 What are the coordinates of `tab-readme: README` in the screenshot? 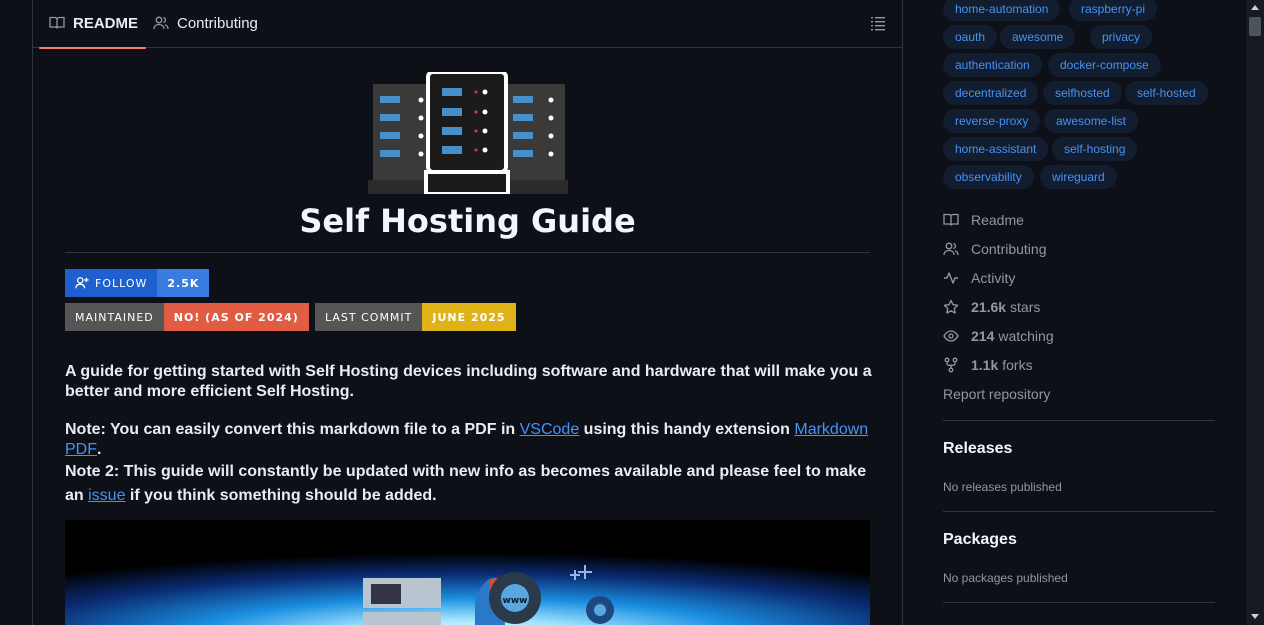 It's located at (93, 24).